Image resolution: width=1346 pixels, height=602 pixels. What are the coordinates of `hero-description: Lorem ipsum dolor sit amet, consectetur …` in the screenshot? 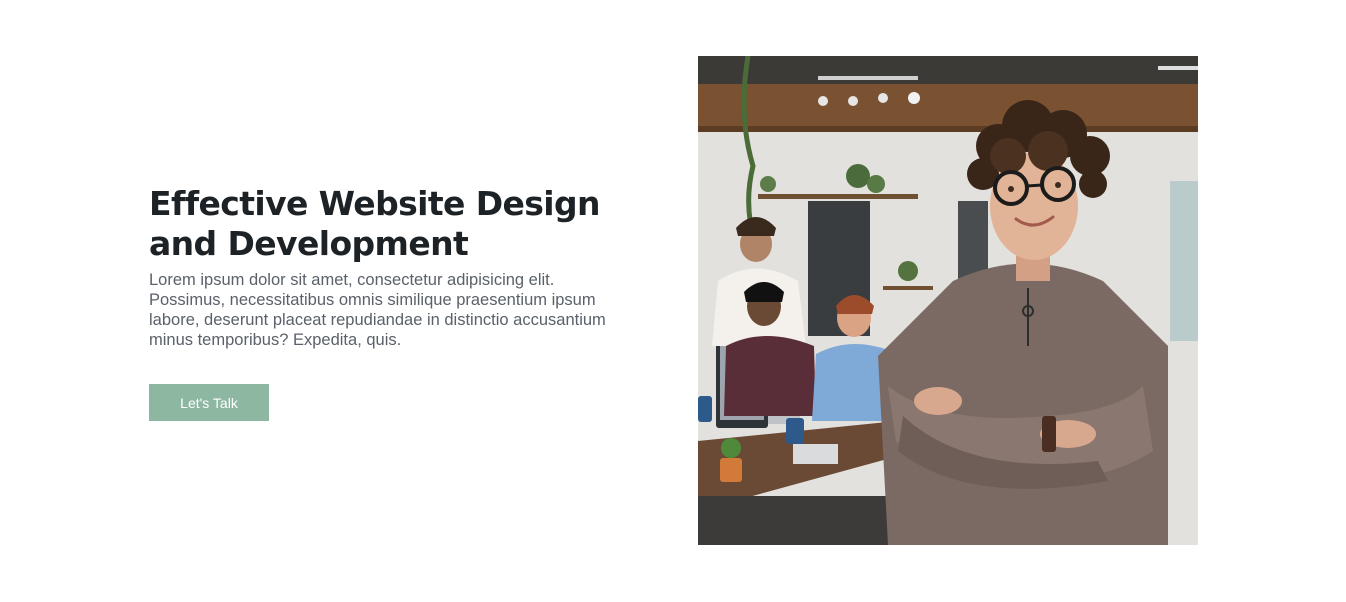 It's located at (377, 310).